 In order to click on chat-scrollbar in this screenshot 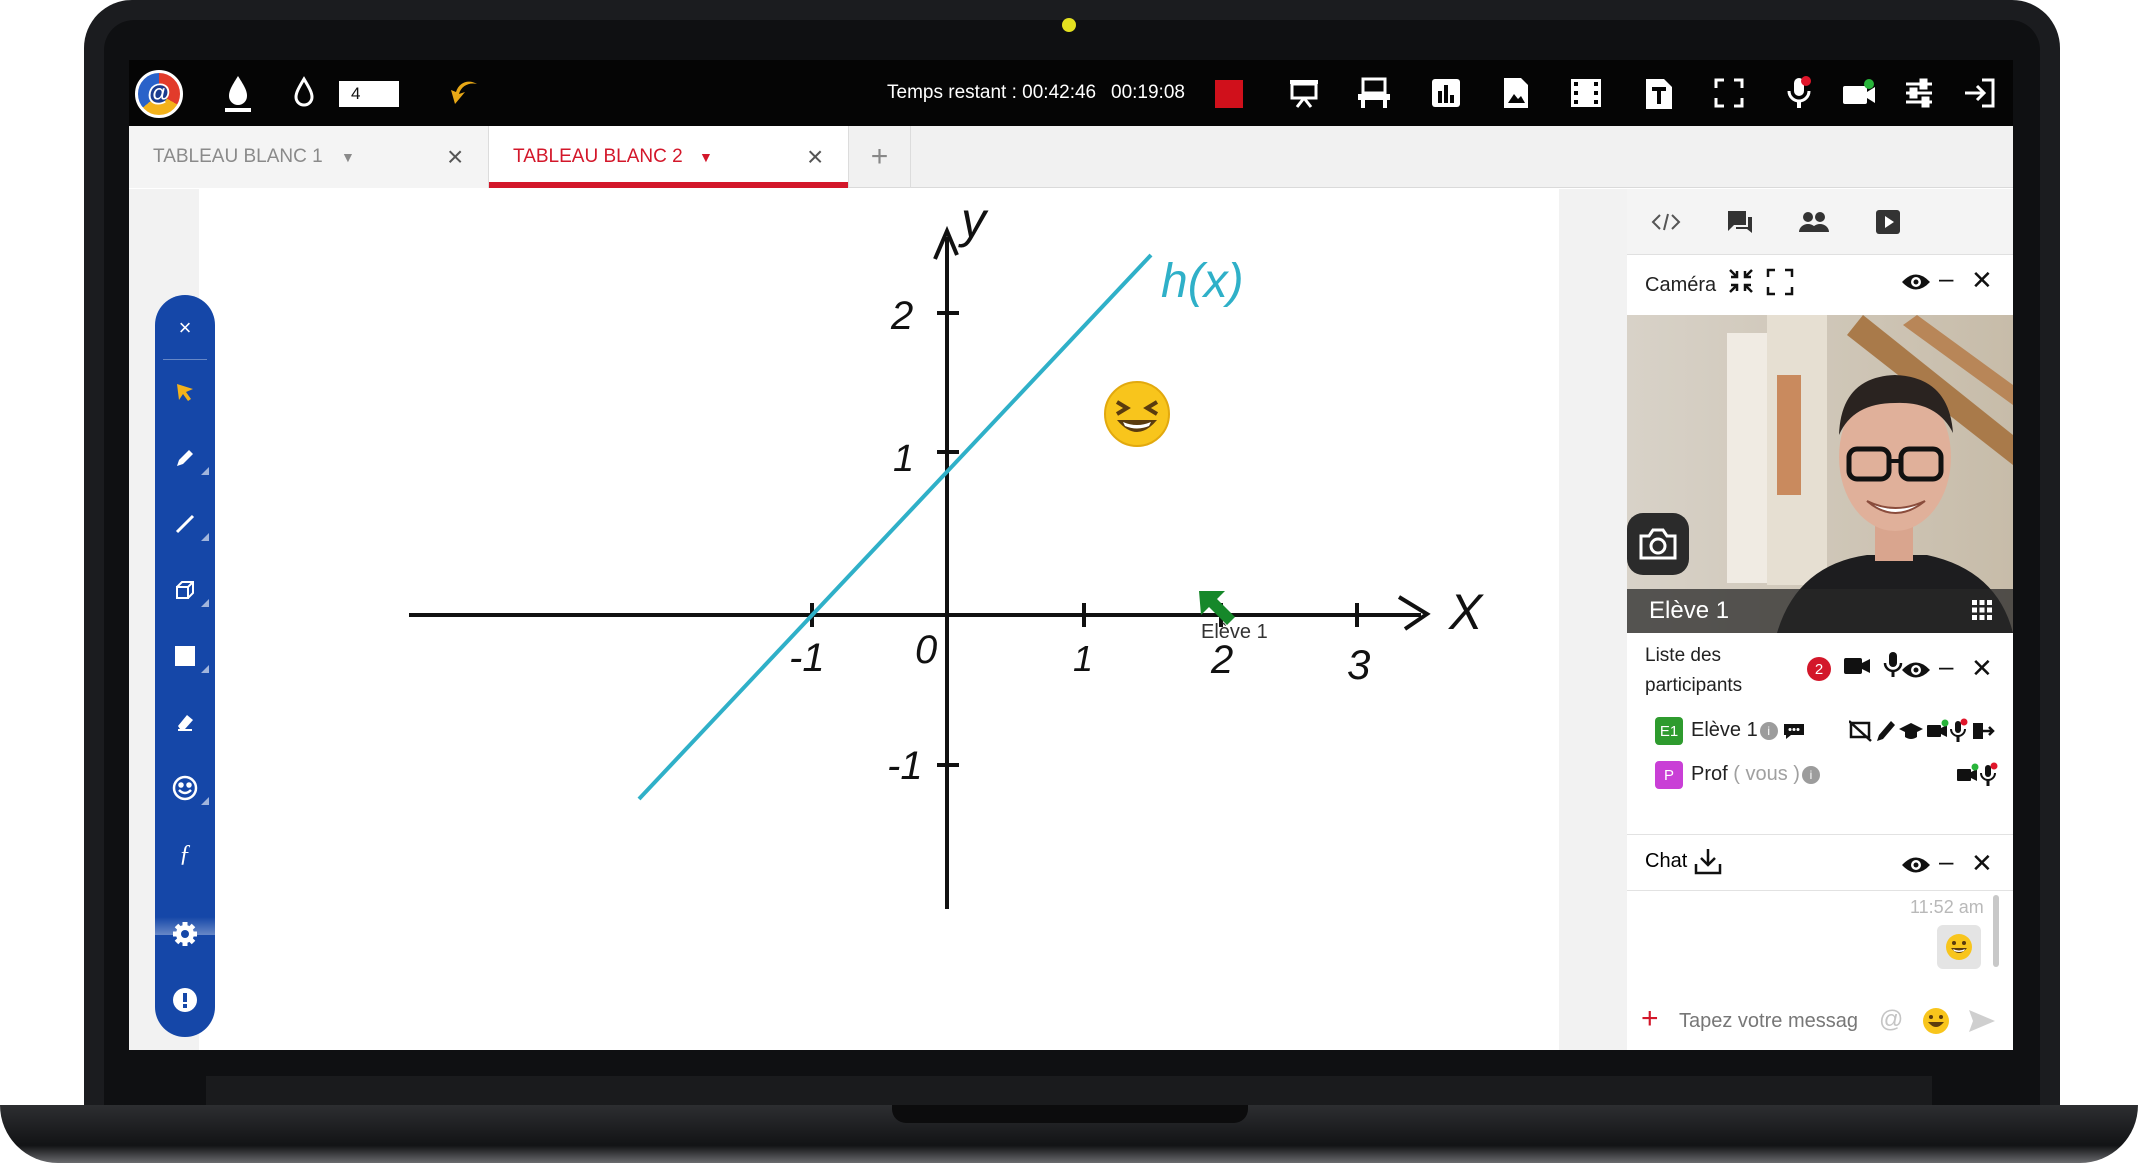, I will do `click(1996, 931)`.